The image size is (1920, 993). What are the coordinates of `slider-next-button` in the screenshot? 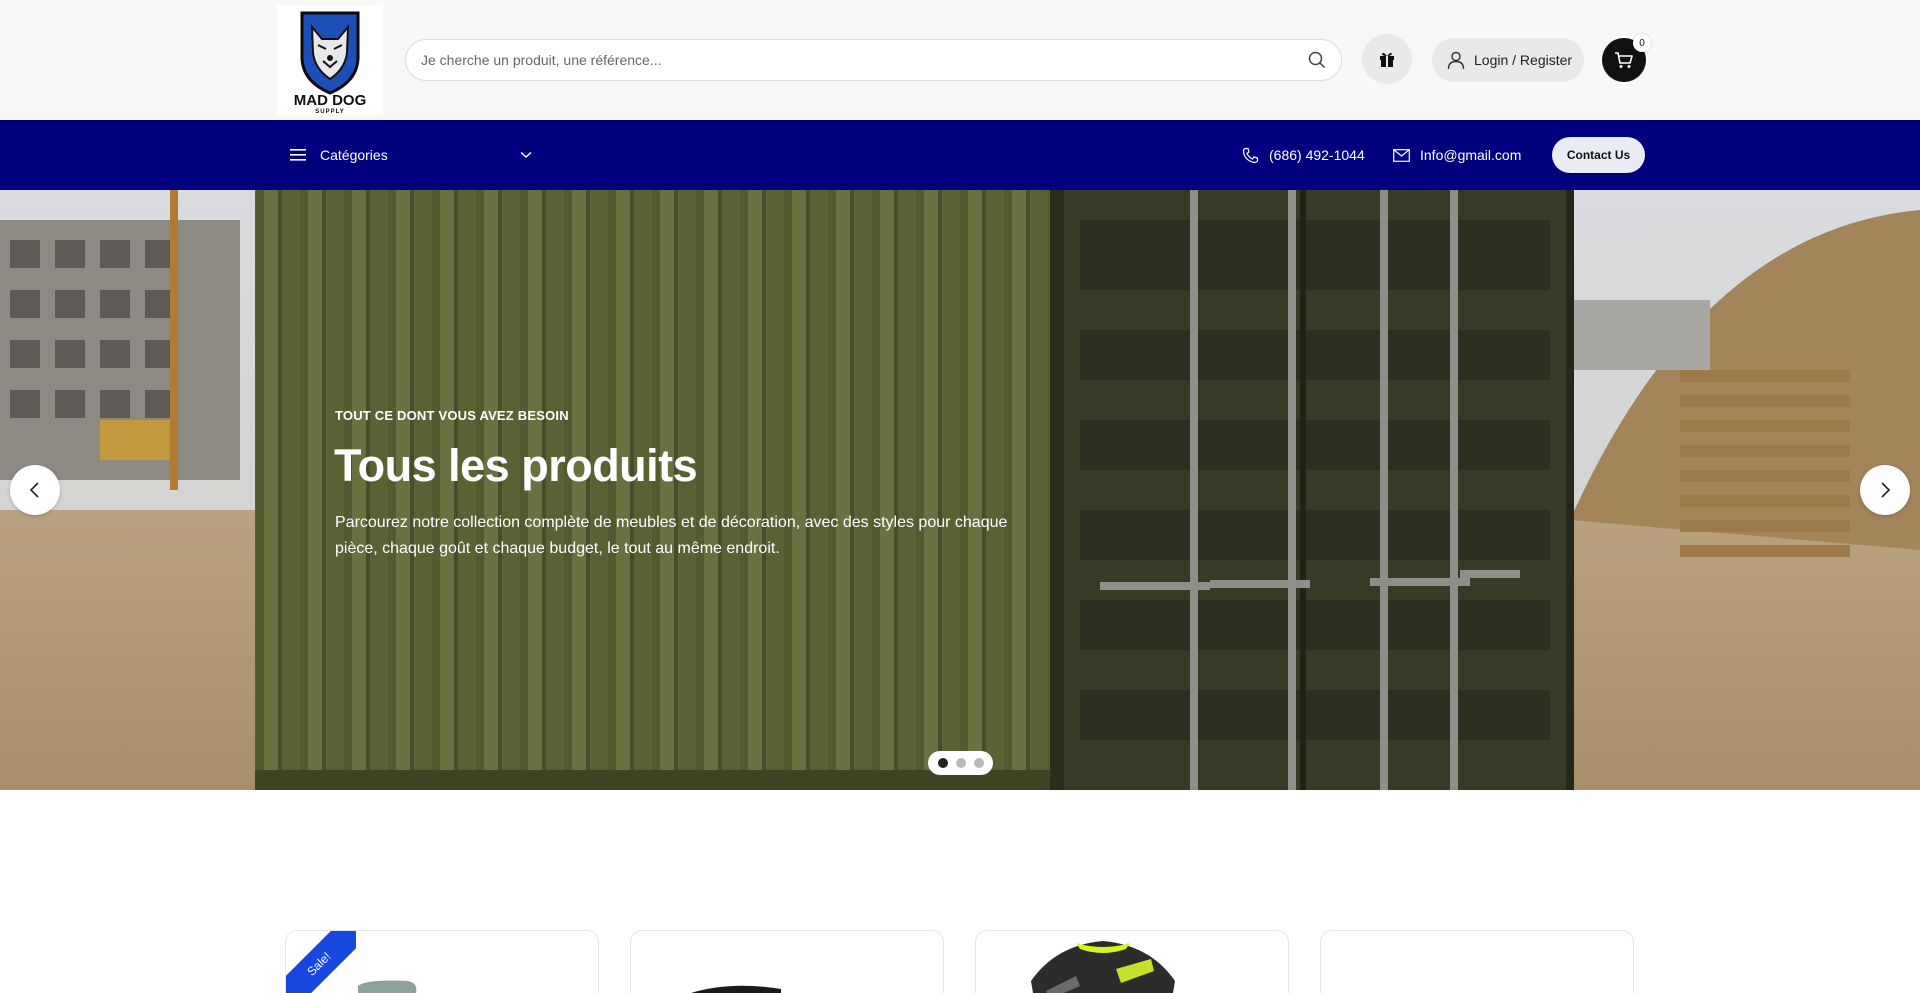 It's located at (1885, 490).